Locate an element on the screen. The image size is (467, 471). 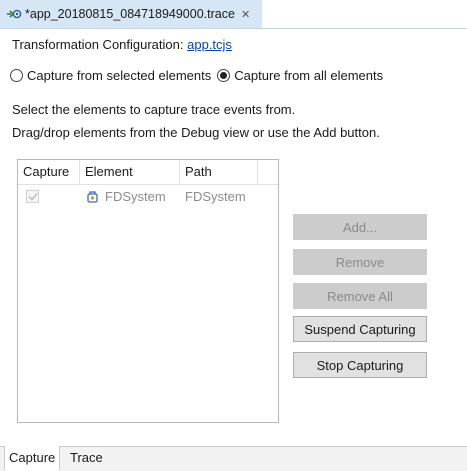
close-icon: ✕ is located at coordinates (245, 14).